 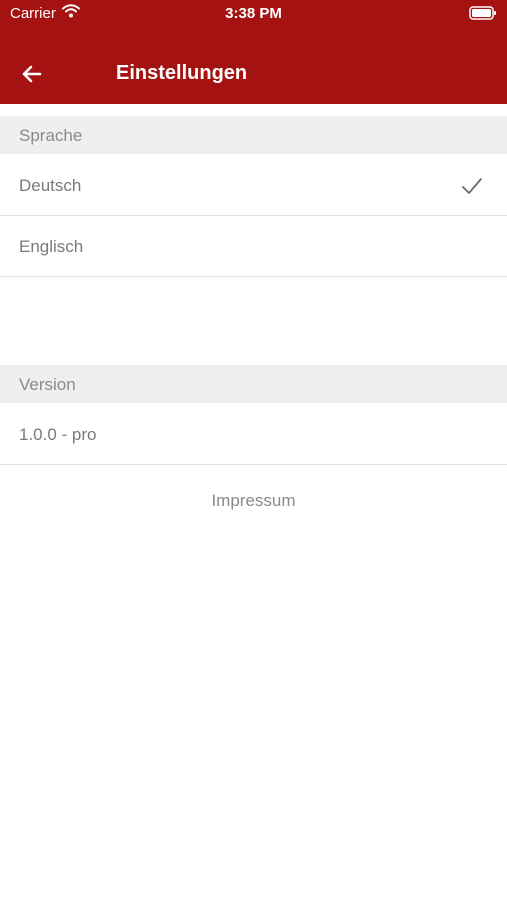 I want to click on language-option-label: Deutsch, so click(x=50, y=185).